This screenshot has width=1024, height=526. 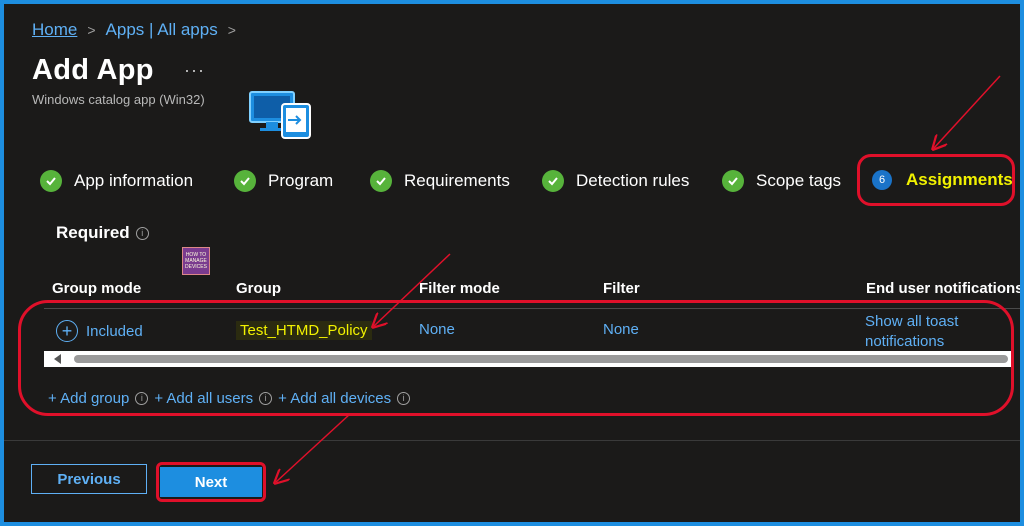 I want to click on page-subtitle: Windows catalog app (Win32), so click(x=118, y=99).